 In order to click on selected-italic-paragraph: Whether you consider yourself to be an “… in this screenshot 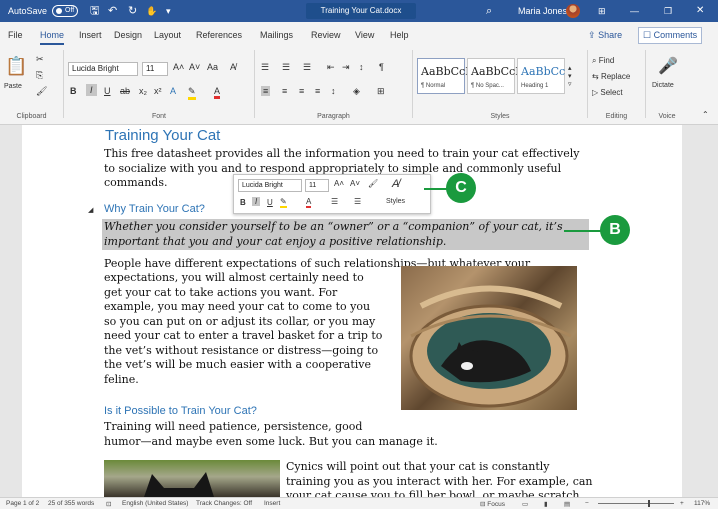, I will do `click(333, 234)`.